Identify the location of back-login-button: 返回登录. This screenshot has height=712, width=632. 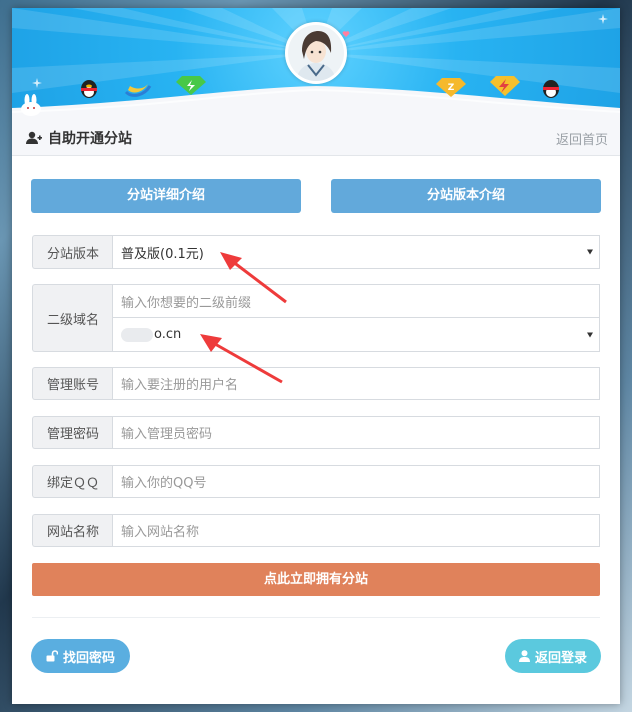
(553, 656).